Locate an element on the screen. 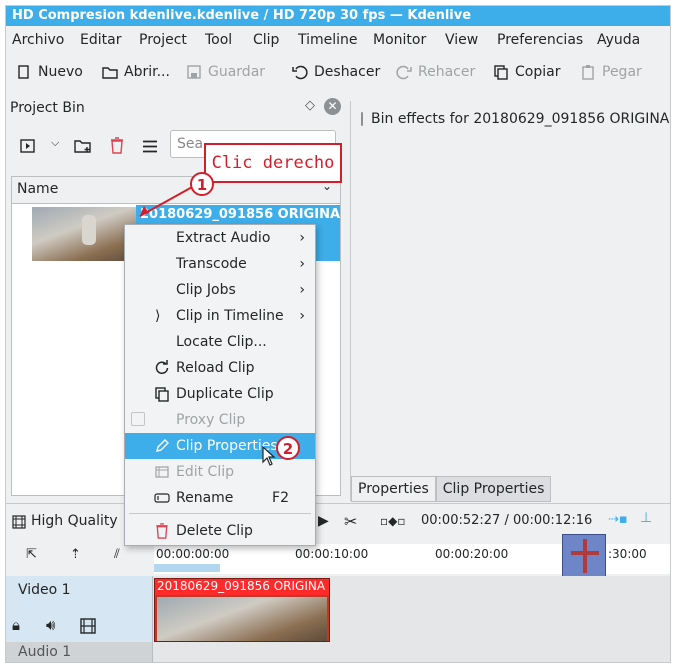 Image resolution: width=685 pixels, height=667 pixels. nuevo-button: Nuevo is located at coordinates (49, 72).